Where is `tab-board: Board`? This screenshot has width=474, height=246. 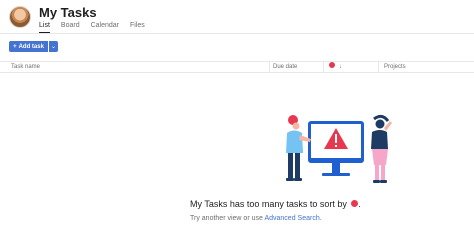 tab-board: Board is located at coordinates (70, 27).